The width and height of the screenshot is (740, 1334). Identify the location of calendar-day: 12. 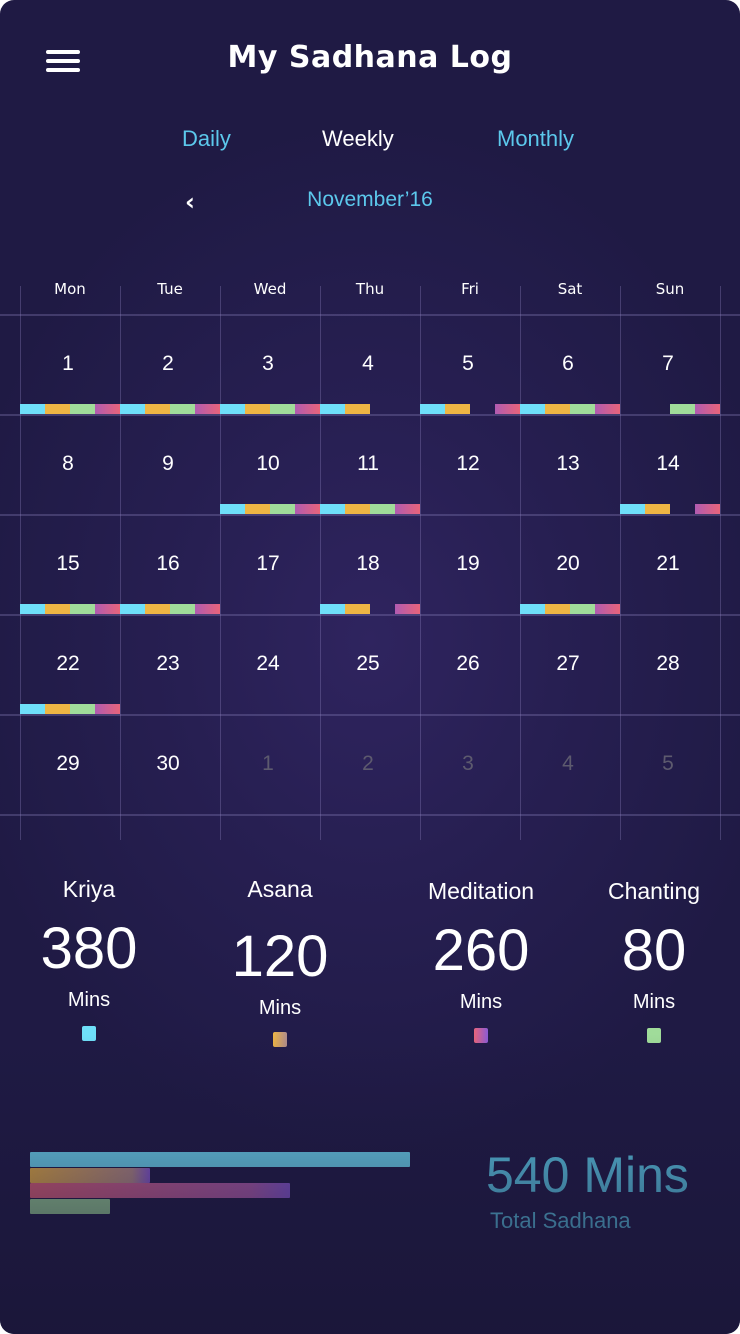
(470, 464).